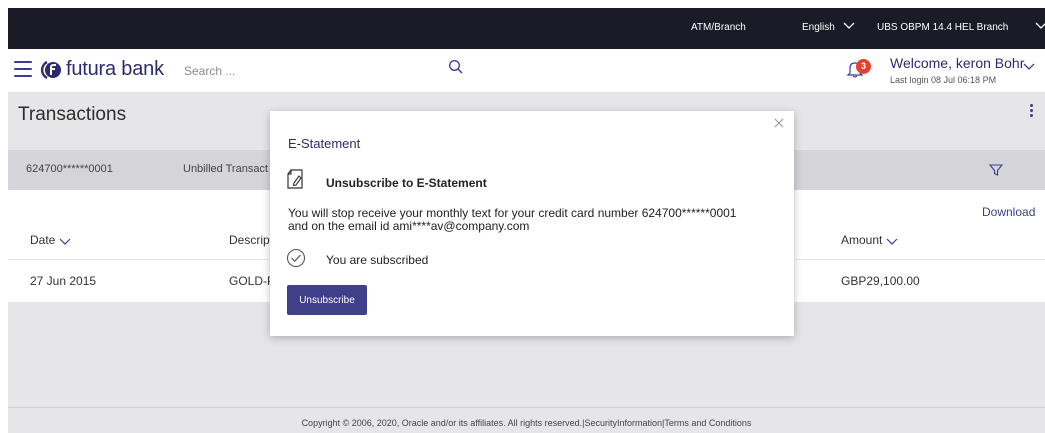 This screenshot has height=433, width=1045. Describe the element at coordinates (996, 170) in the screenshot. I see `filter-icon` at that location.